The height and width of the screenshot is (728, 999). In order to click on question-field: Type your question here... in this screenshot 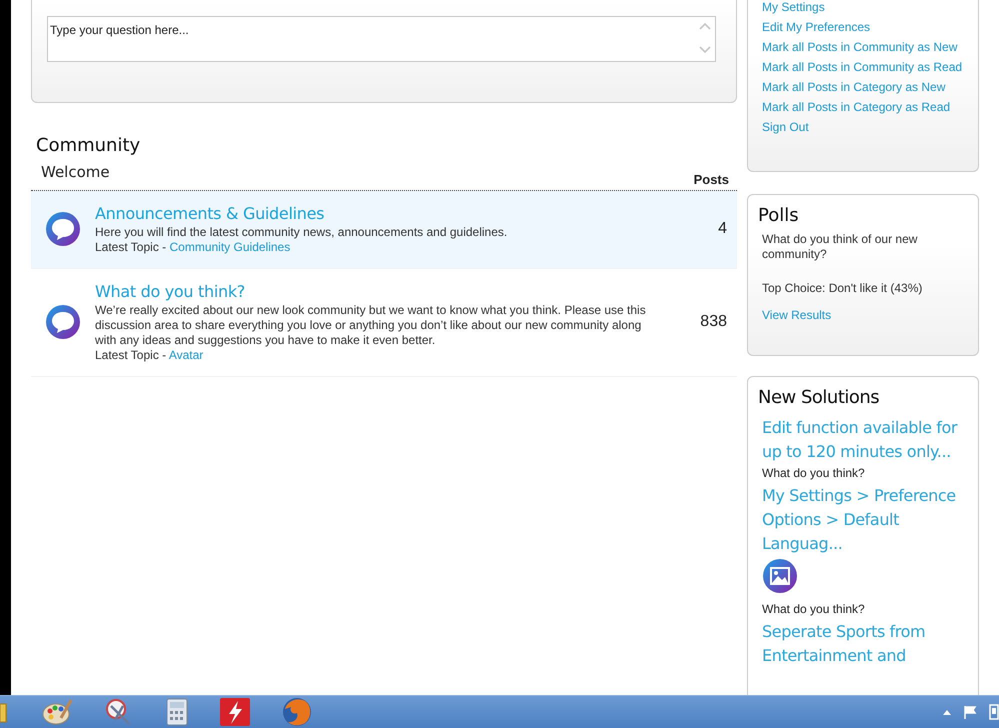, I will do `click(381, 39)`.